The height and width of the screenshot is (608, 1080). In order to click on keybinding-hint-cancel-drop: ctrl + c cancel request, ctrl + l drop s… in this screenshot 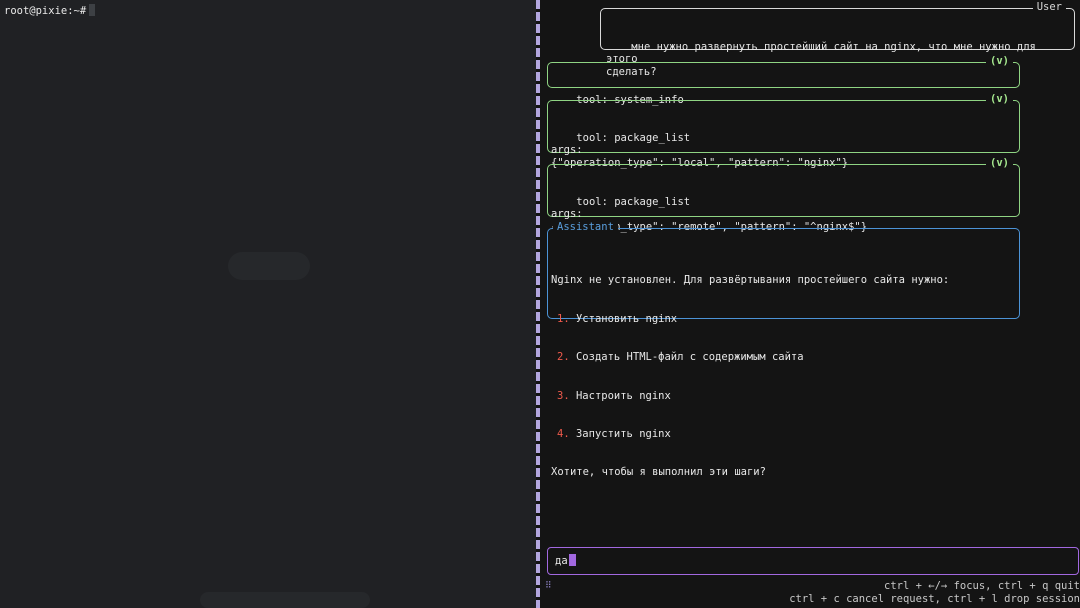, I will do `click(934, 599)`.